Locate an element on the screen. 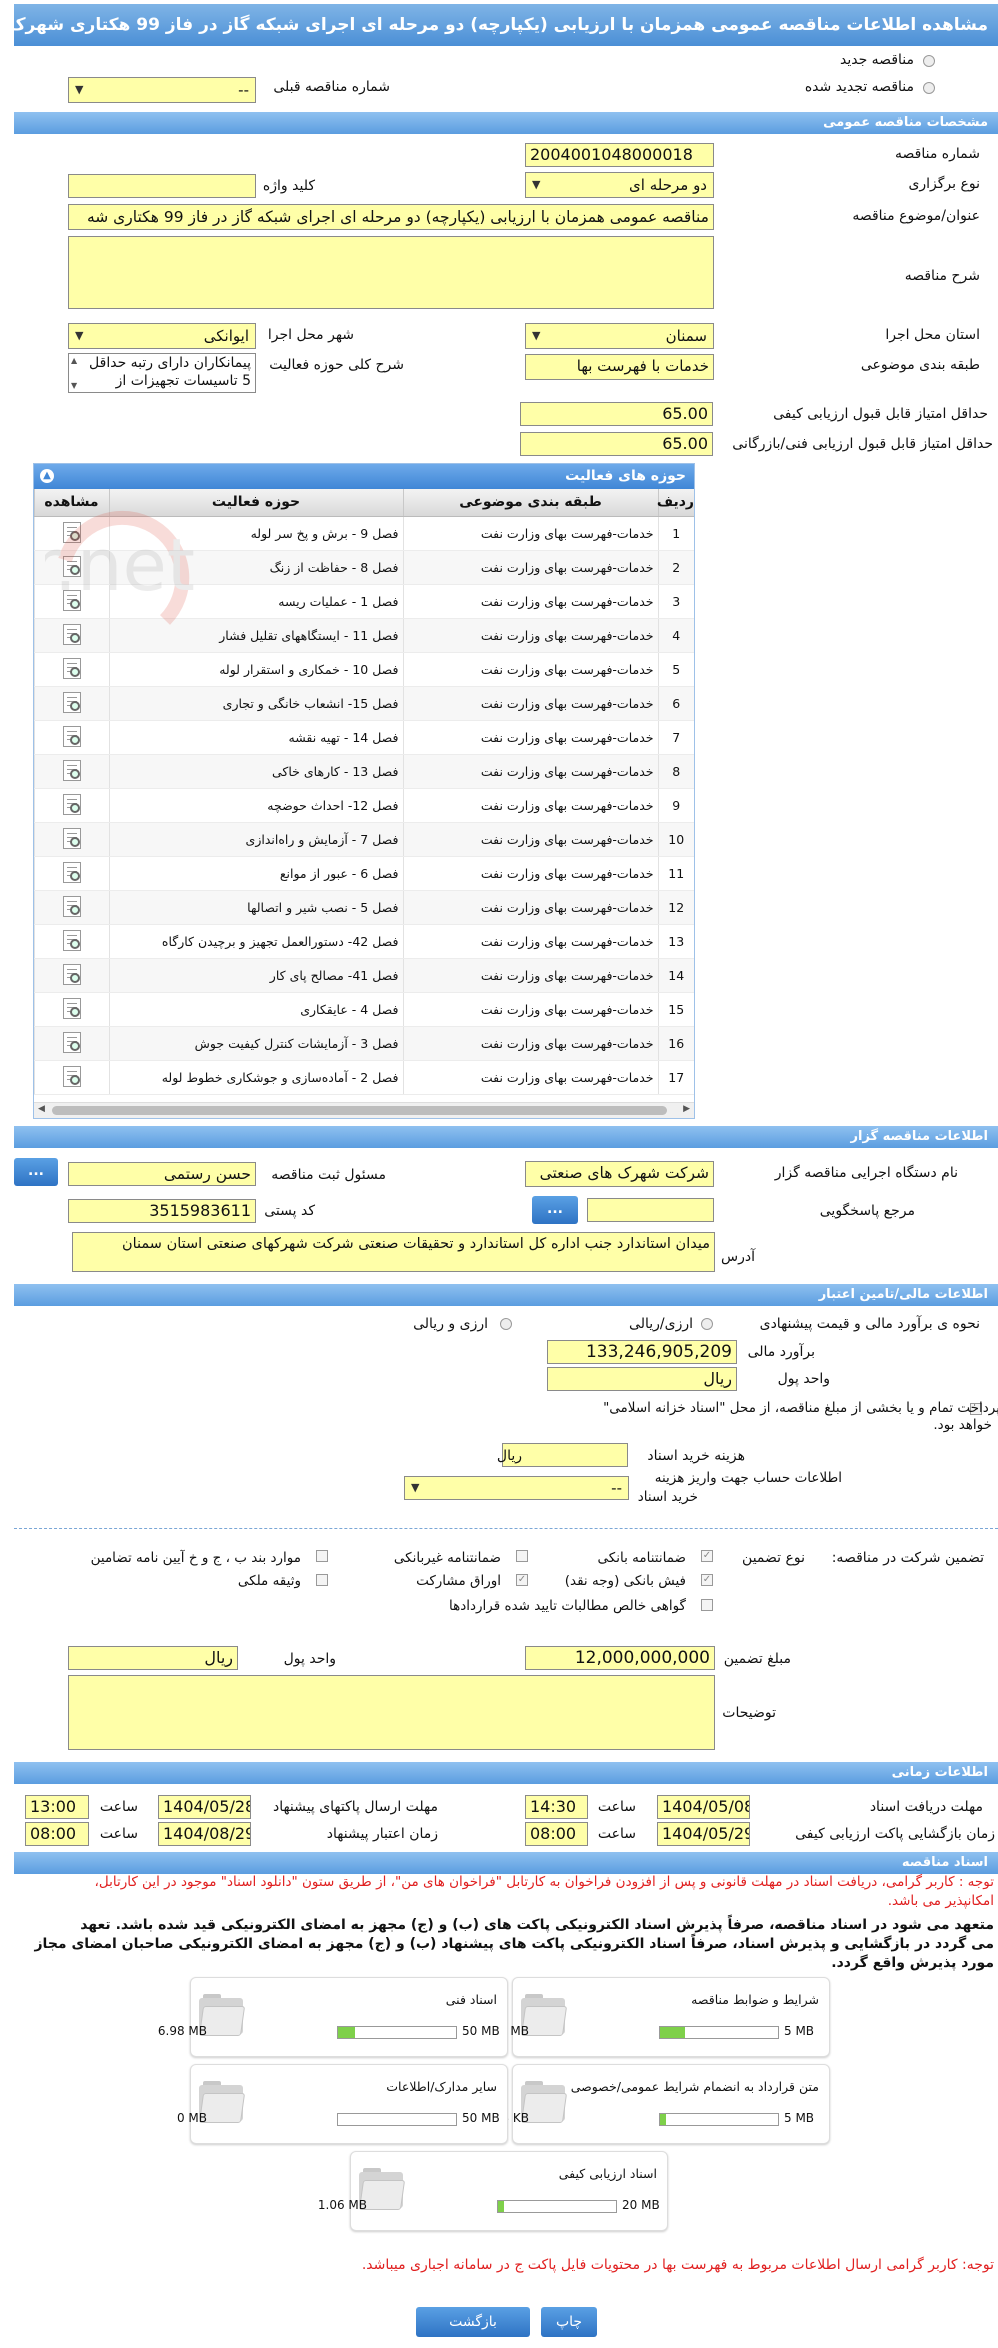  bank-guarantee-checkbox: ✓ is located at coordinates (707, 1556).